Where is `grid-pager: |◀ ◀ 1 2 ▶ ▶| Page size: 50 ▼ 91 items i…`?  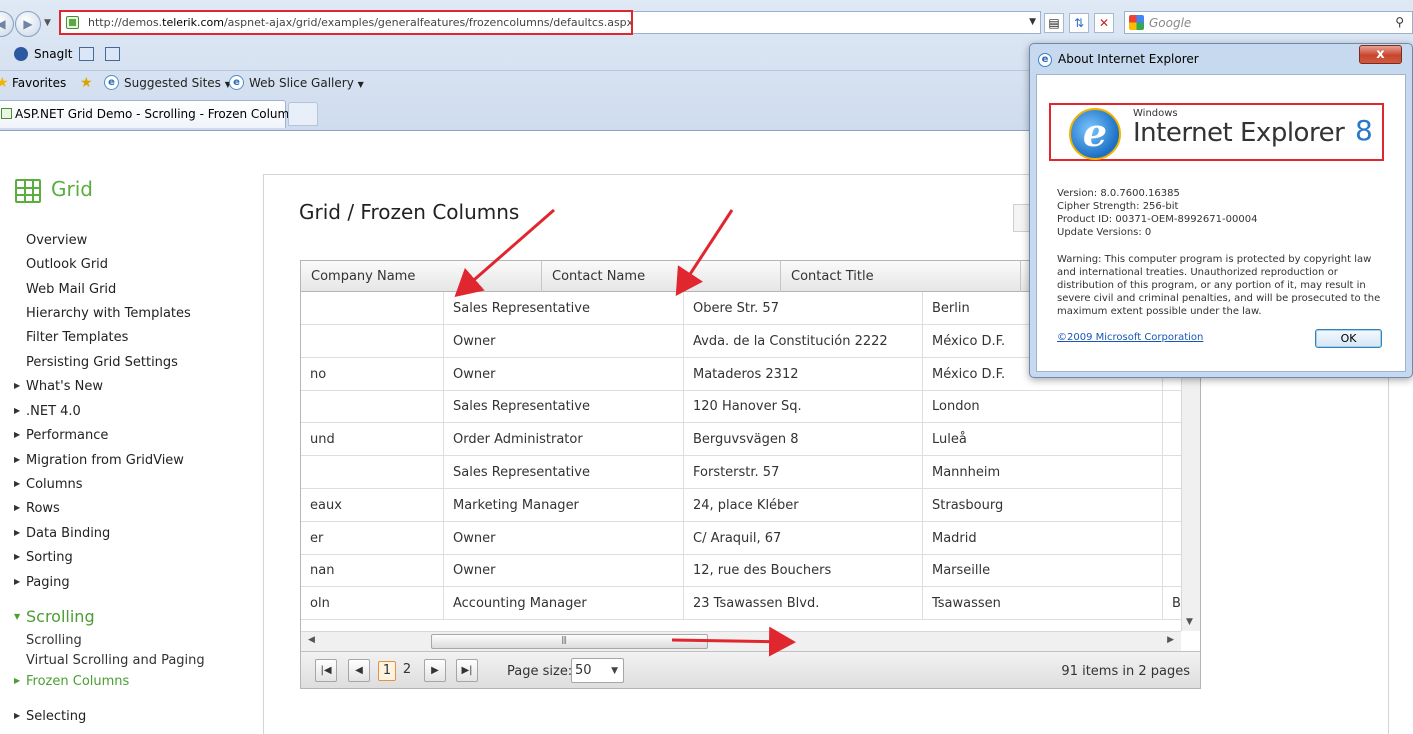
grid-pager: |◀ ◀ 1 2 ▶ ▶| Page size: 50 ▼ 91 items i… is located at coordinates (750, 669).